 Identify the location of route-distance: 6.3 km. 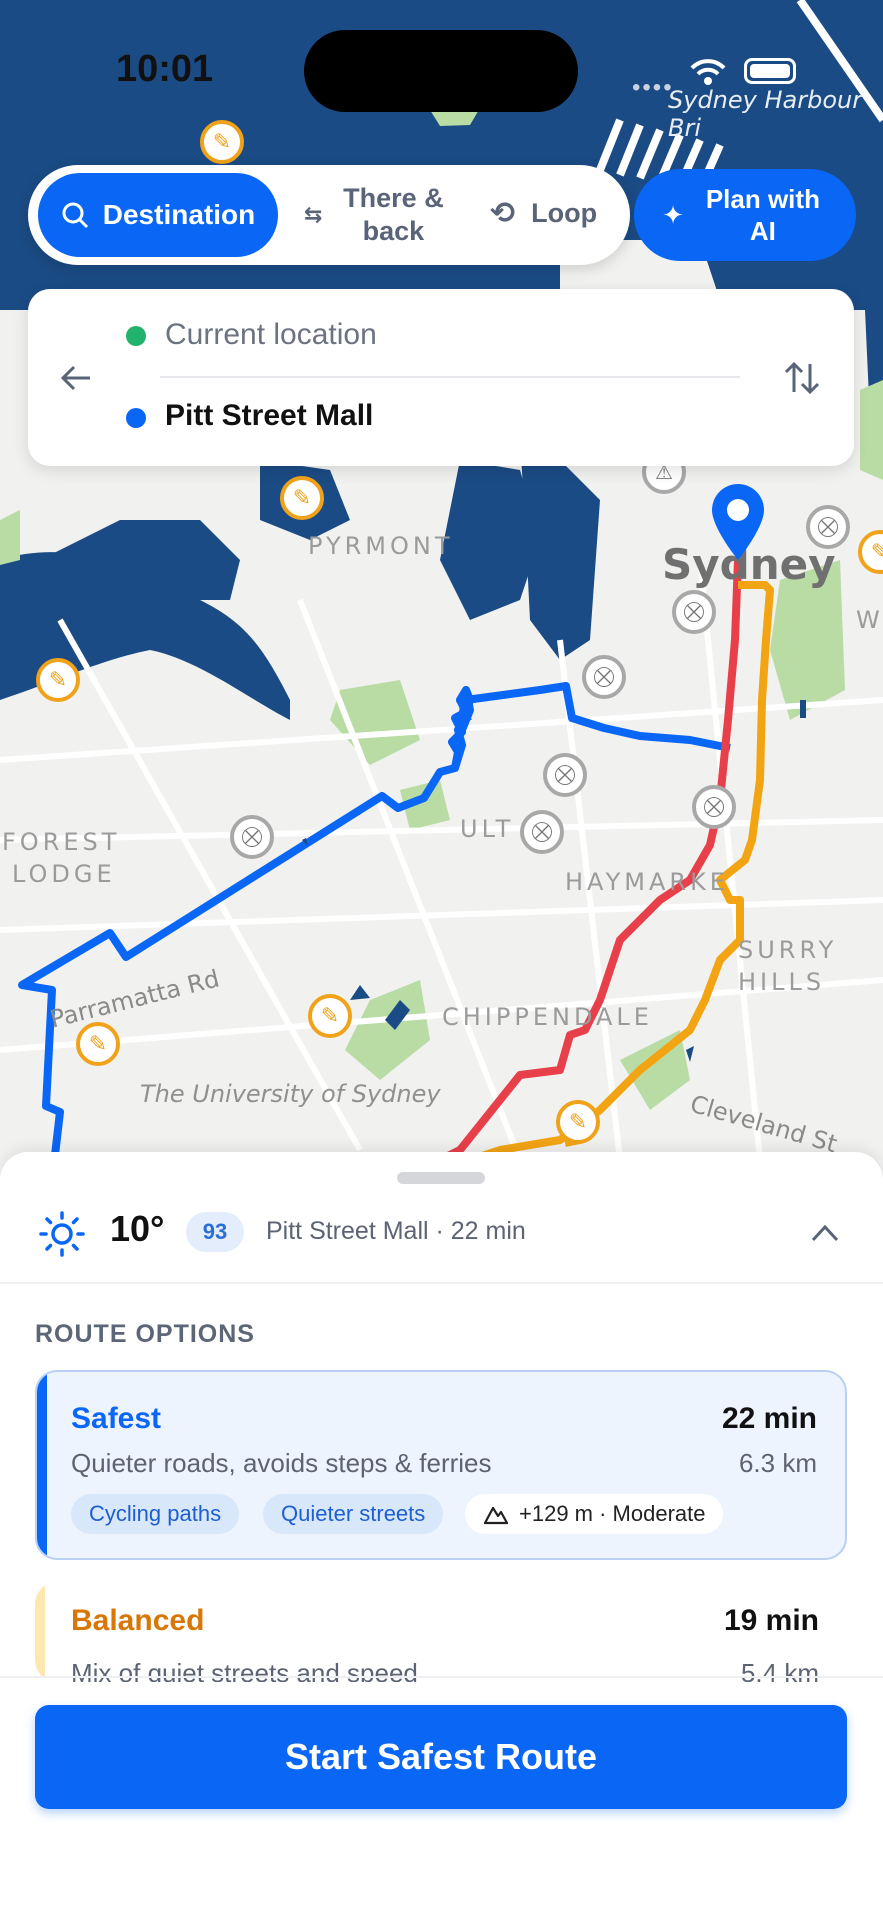
(777, 1463).